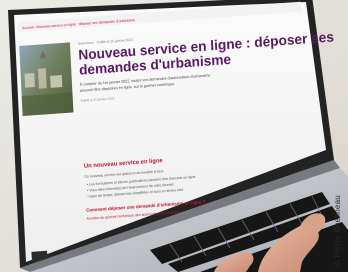 The height and width of the screenshot is (272, 348). I want to click on photo-credit: © Pierre Bhelineau, so click(337, 230).